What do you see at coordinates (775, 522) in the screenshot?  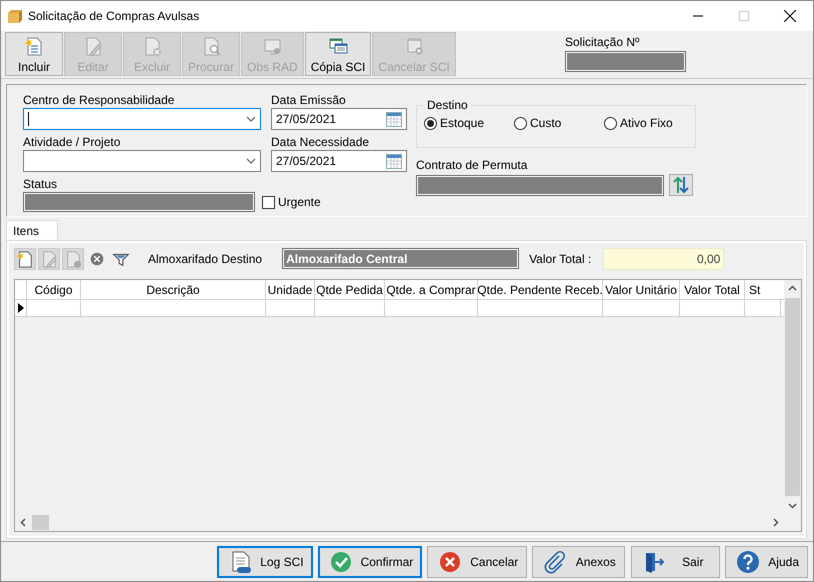 I see `scroll-right-icon` at bounding box center [775, 522].